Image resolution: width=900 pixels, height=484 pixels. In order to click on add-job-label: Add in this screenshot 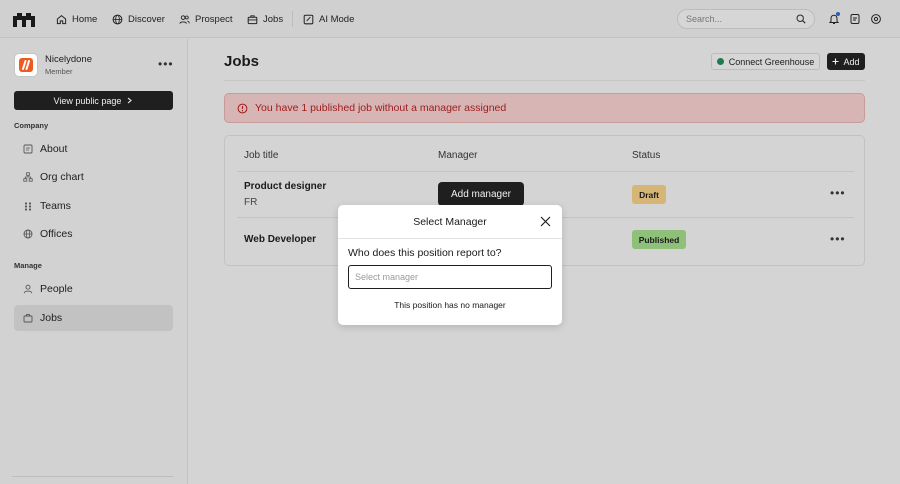, I will do `click(851, 61)`.